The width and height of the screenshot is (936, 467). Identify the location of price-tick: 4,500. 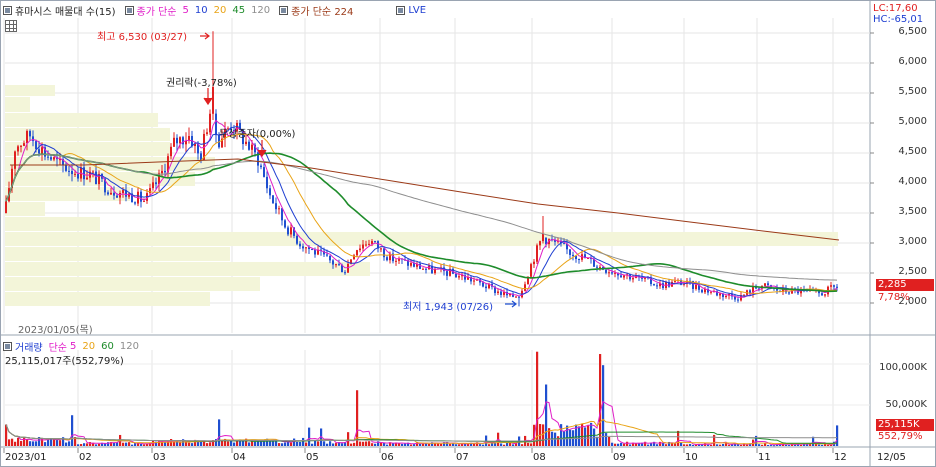
(912, 151).